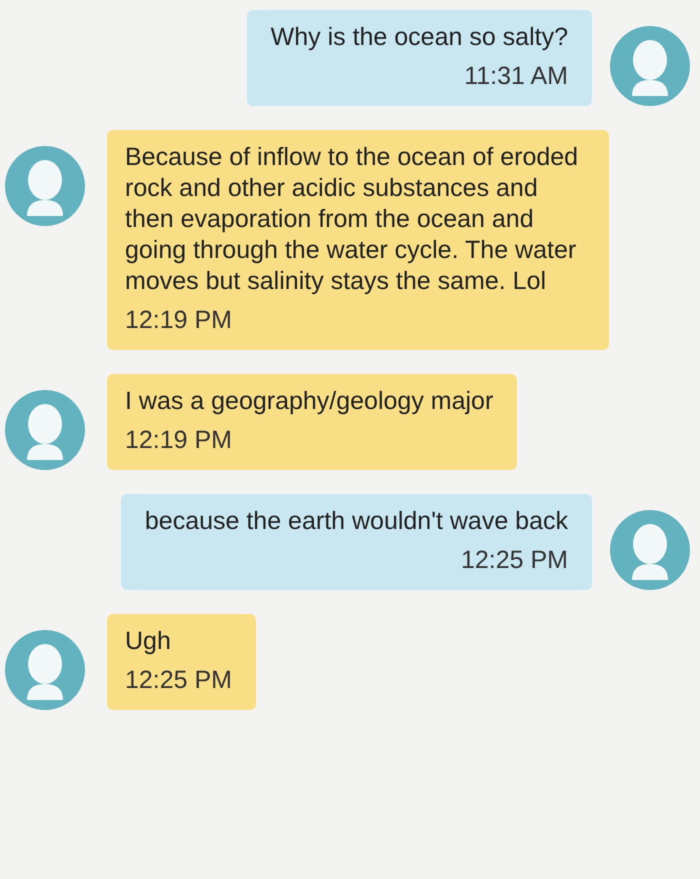 The image size is (700, 879). I want to click on message-text: Ugh, so click(148, 641).